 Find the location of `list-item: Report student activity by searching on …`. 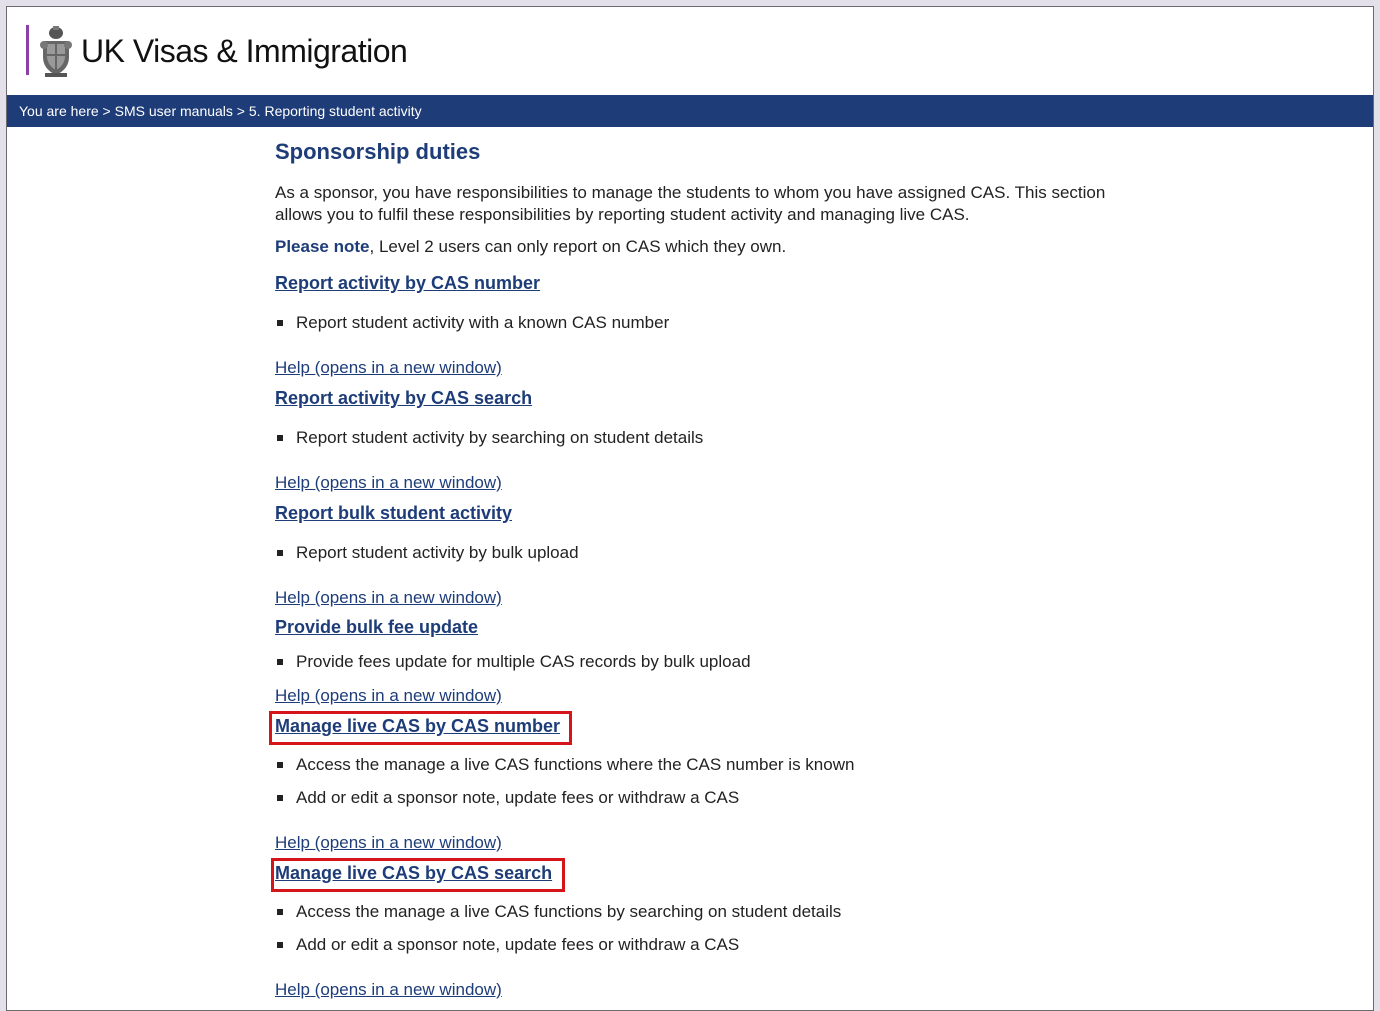

list-item: Report student activity by searching on … is located at coordinates (489, 438).